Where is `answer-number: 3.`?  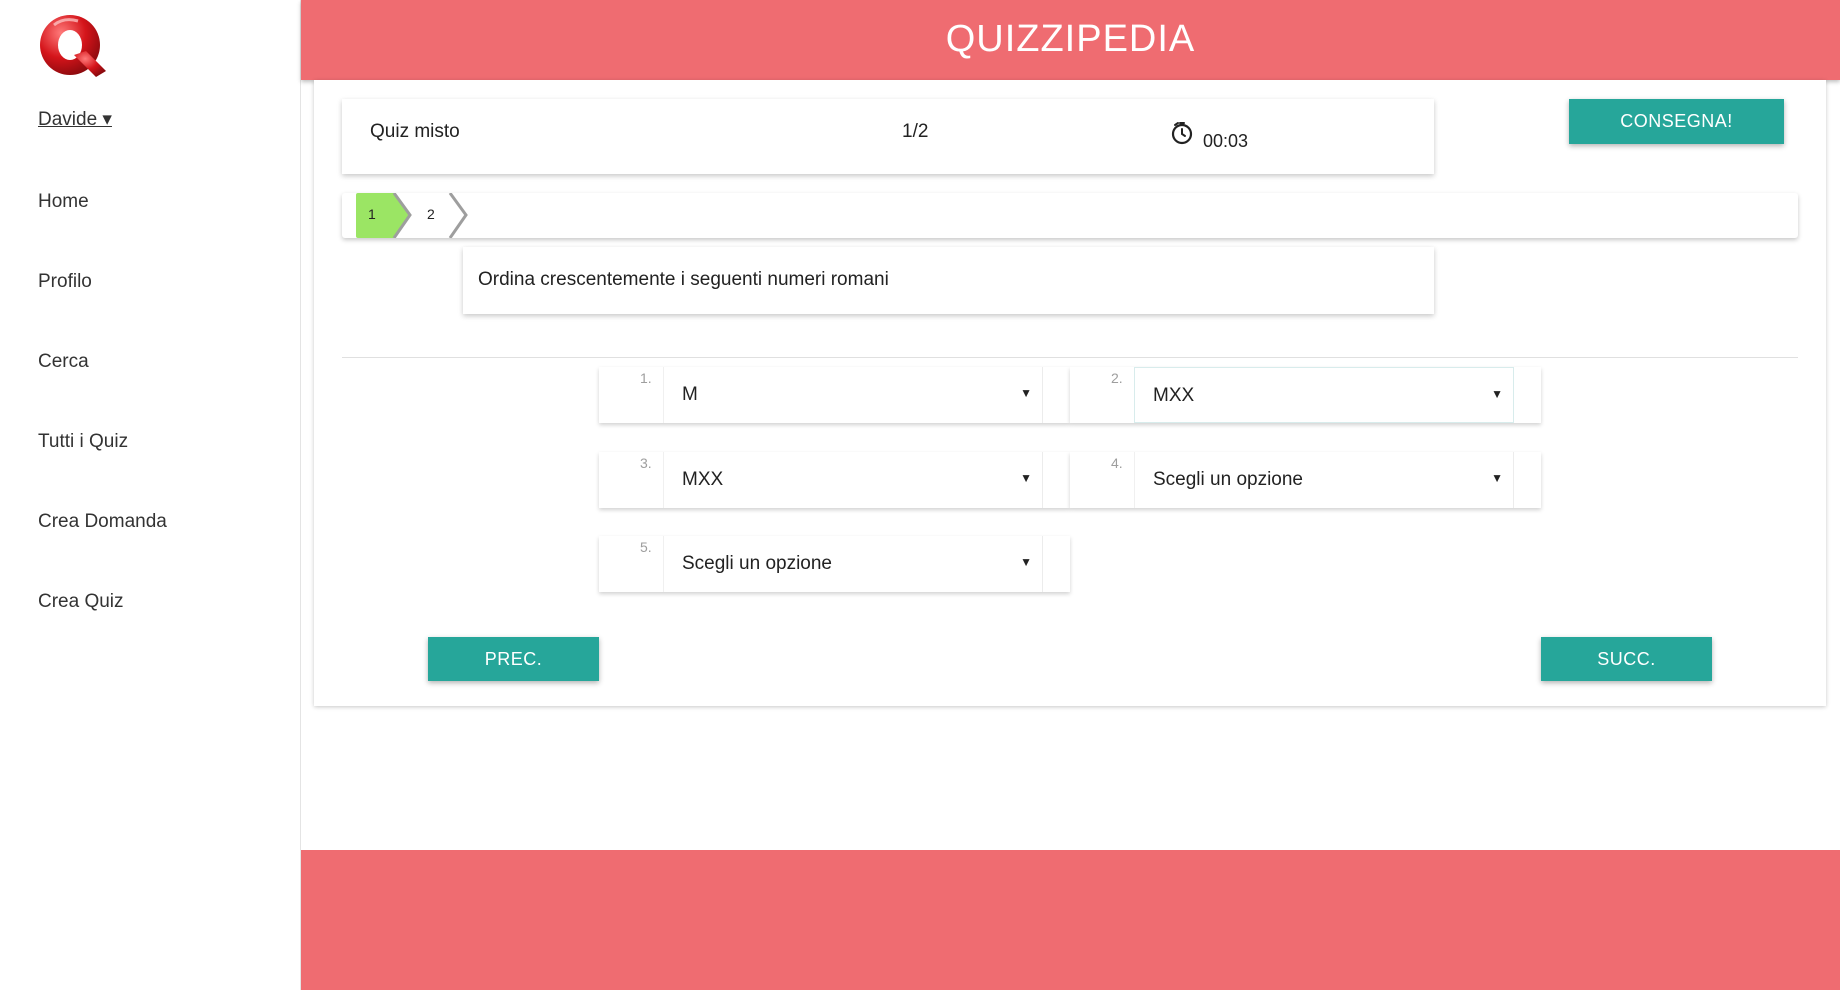
answer-number: 3. is located at coordinates (646, 463).